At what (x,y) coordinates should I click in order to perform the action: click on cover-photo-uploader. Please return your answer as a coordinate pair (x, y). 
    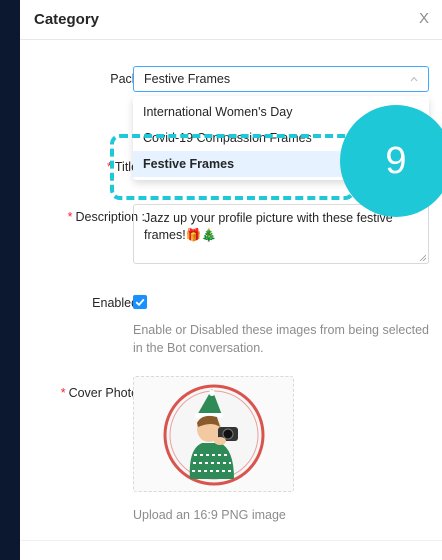
    Looking at the image, I should click on (213, 434).